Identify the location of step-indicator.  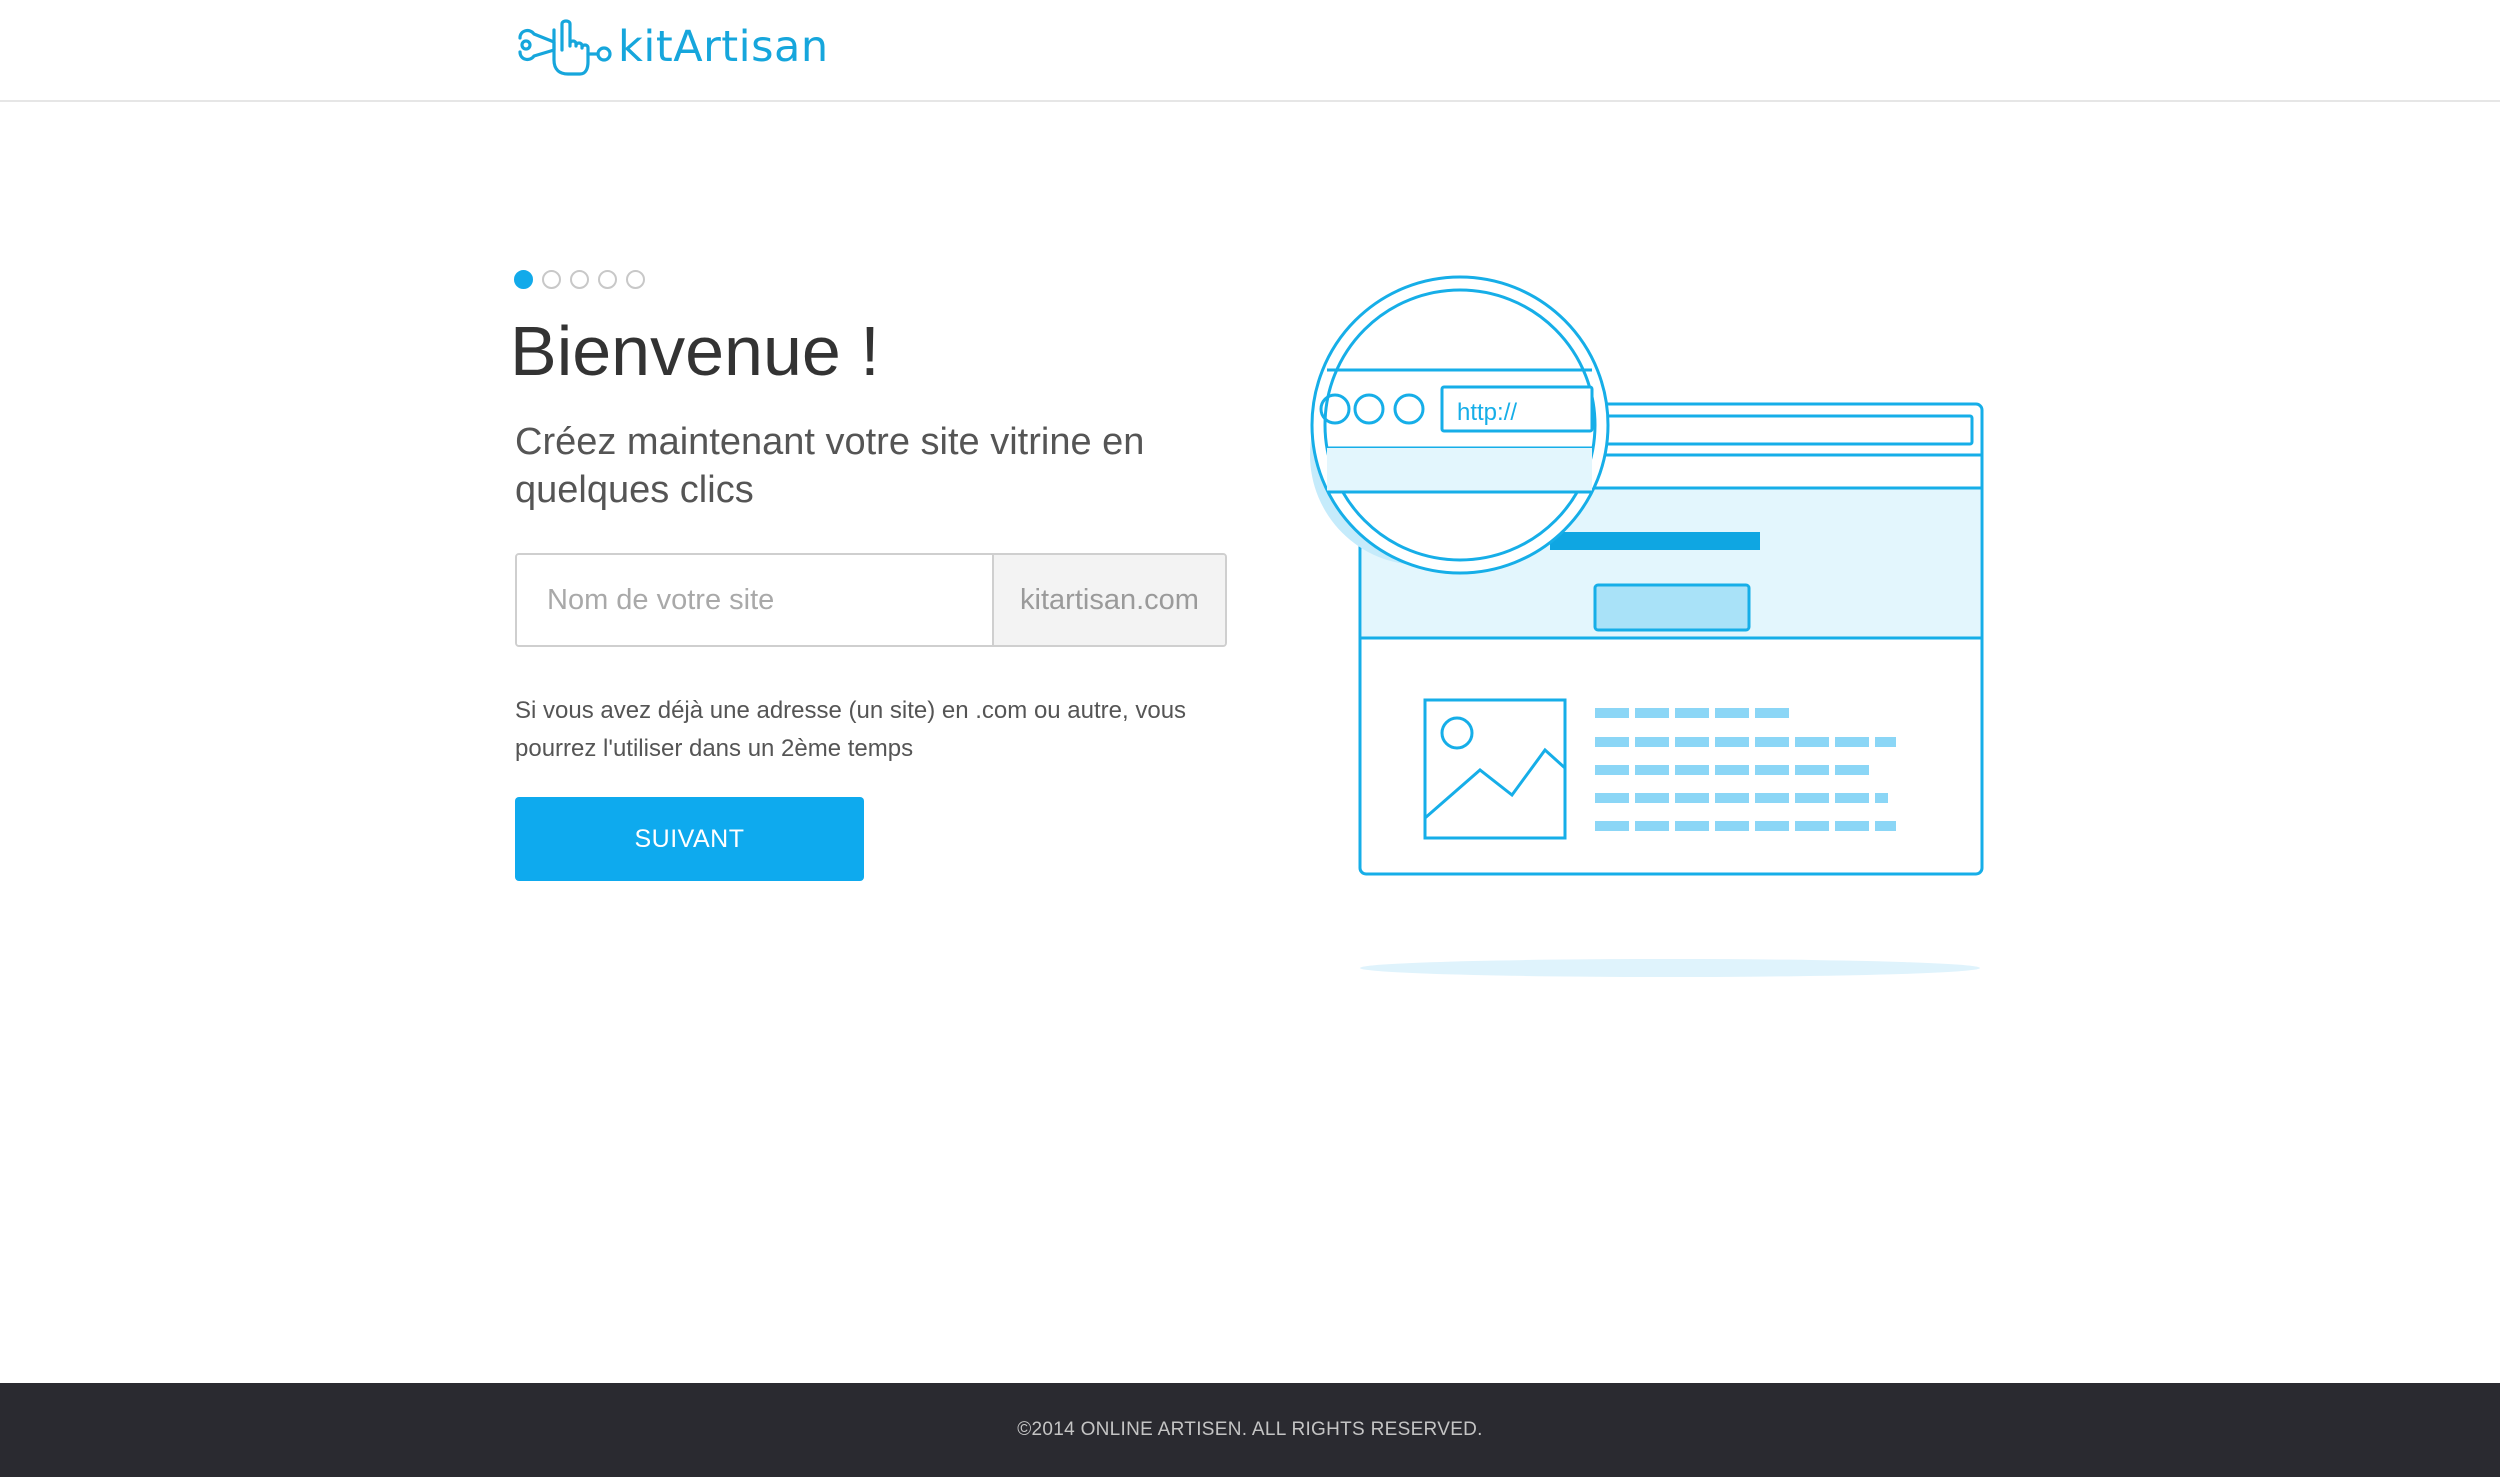
(579, 279).